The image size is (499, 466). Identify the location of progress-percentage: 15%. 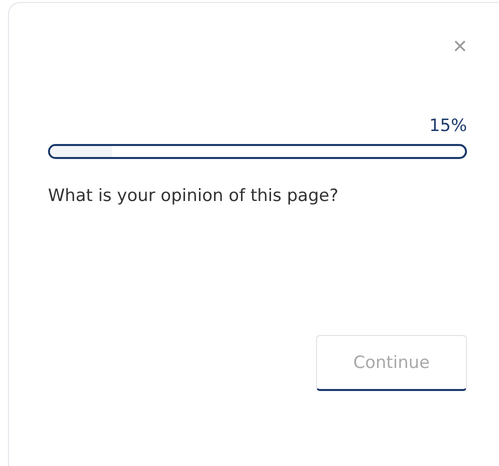
(448, 126).